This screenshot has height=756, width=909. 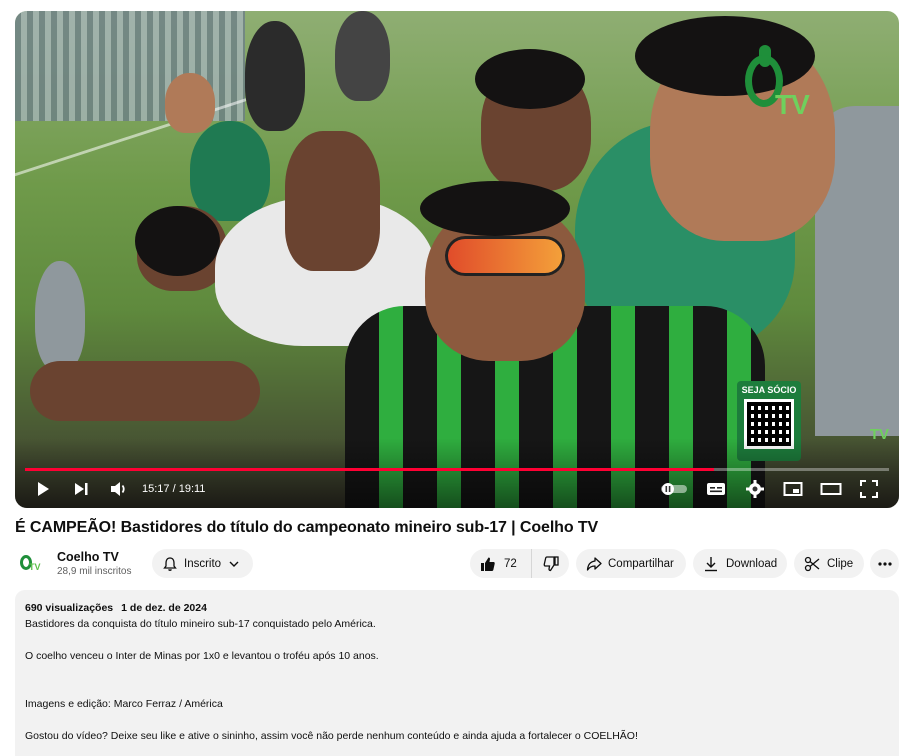 I want to click on play-icon, so click(x=43, y=489).